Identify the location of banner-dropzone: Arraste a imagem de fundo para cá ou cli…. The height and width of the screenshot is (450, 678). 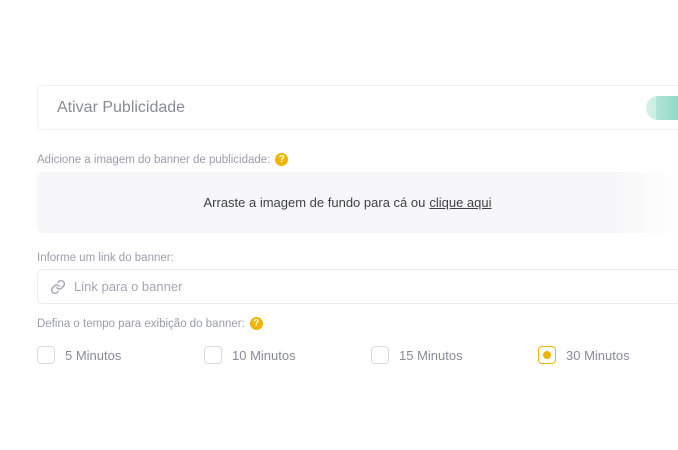
(357, 202).